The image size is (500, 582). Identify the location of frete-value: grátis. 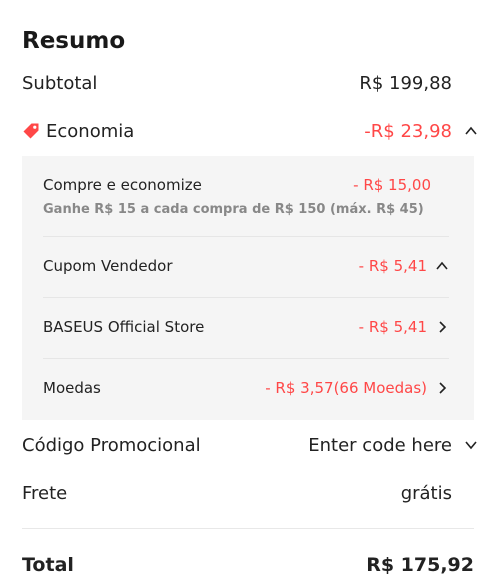
(426, 493).